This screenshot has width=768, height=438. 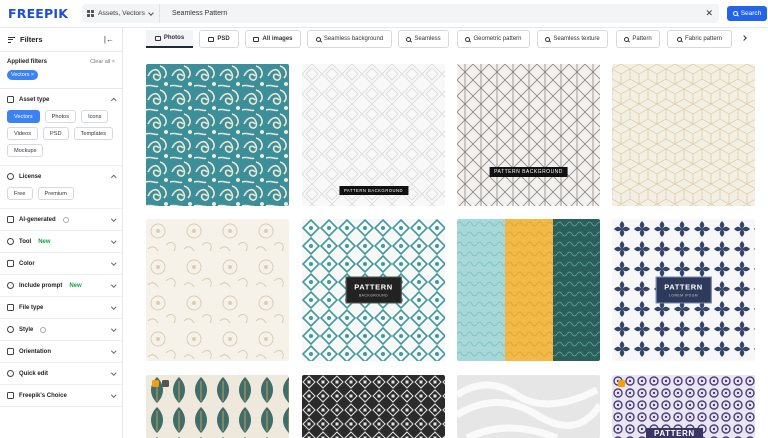 I want to click on chevron-right-icon, so click(x=744, y=38).